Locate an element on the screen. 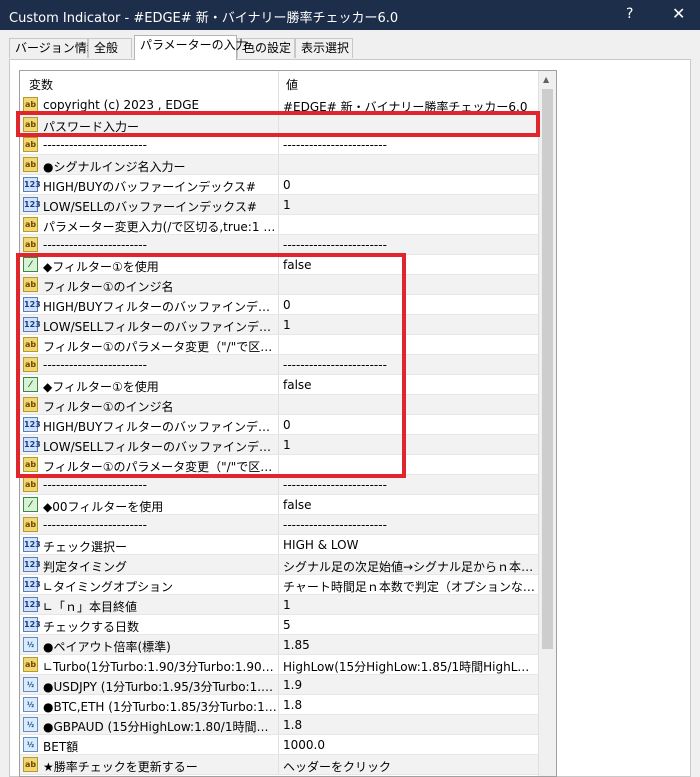 This screenshot has width=700, height=777. tab-parameters: パラメーターの入力 is located at coordinates (191, 47).